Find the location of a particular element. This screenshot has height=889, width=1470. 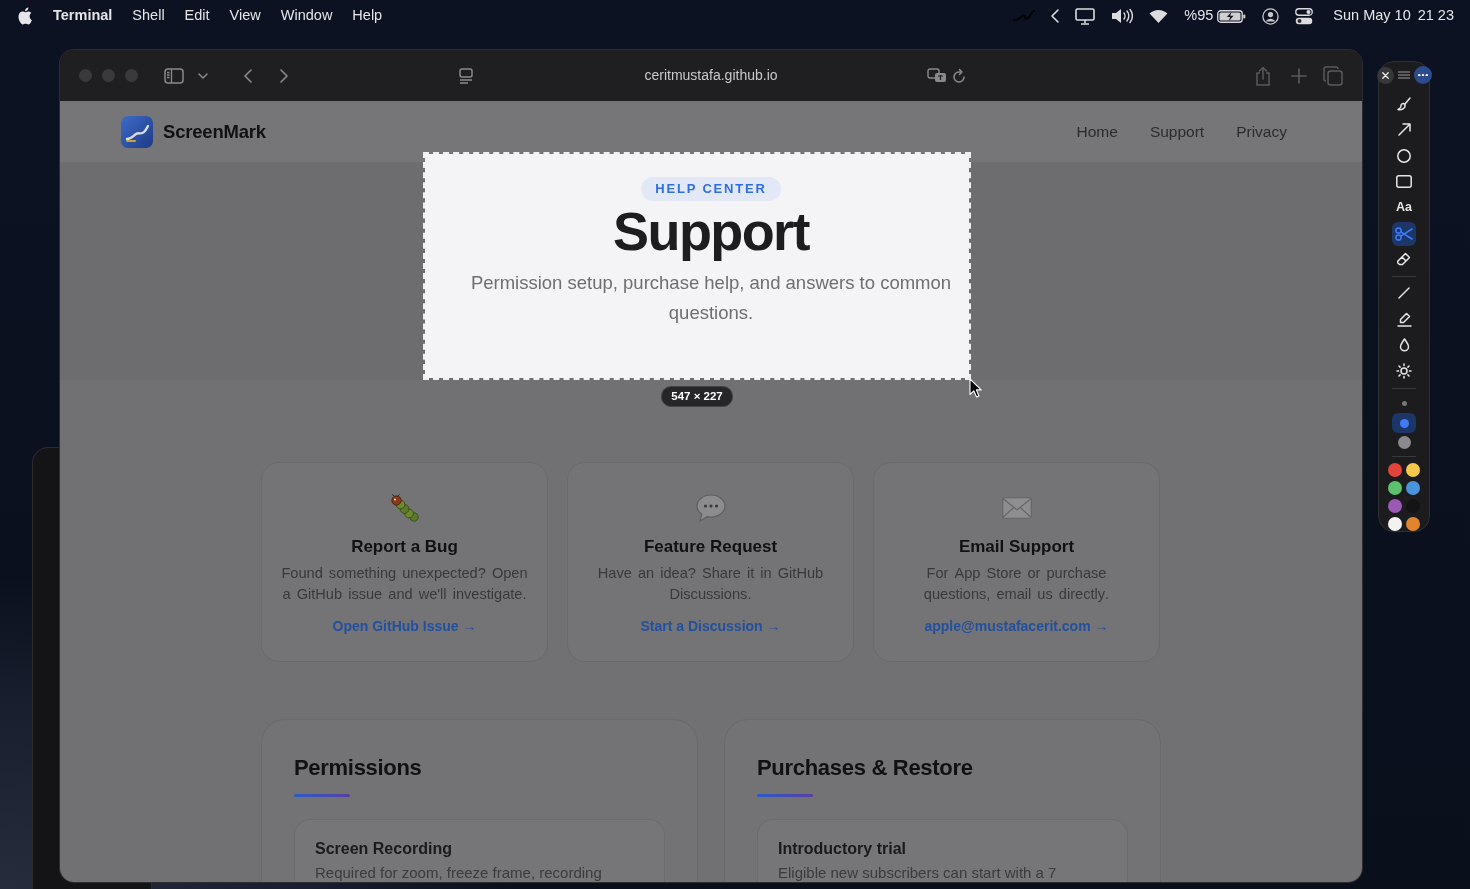

envelope-icon is located at coordinates (1016, 508).